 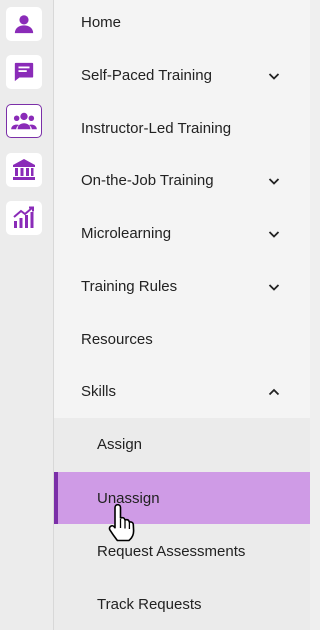 What do you see at coordinates (117, 339) in the screenshot?
I see `menu-item-label: Resources` at bounding box center [117, 339].